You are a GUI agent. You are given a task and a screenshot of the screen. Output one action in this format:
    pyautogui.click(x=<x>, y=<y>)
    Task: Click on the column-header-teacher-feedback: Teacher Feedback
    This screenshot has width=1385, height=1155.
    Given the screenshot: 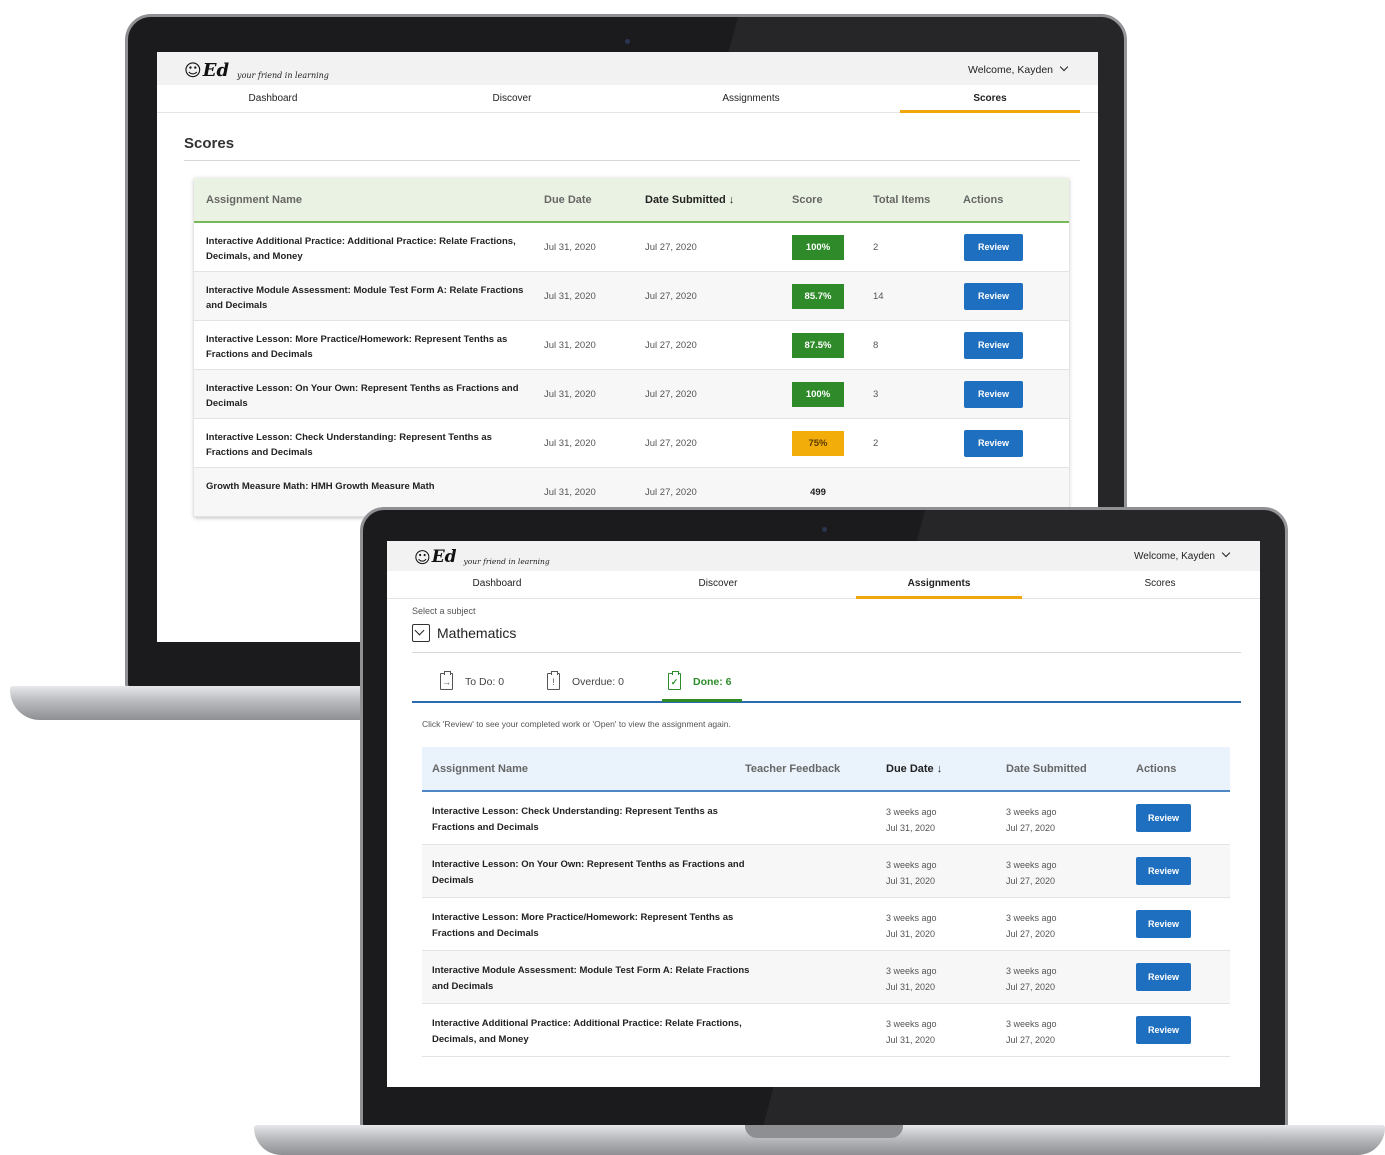 What is the action you would take?
    pyautogui.click(x=792, y=769)
    